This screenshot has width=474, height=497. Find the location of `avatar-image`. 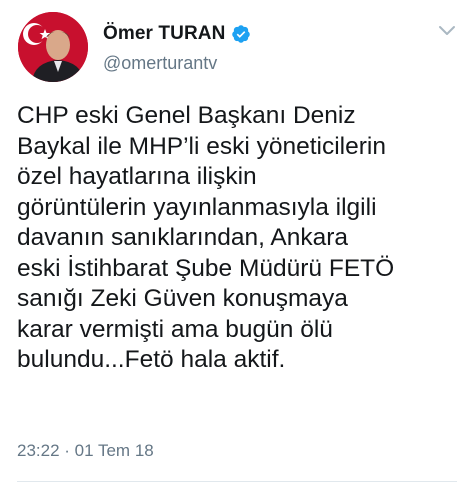

avatar-image is located at coordinates (53, 47).